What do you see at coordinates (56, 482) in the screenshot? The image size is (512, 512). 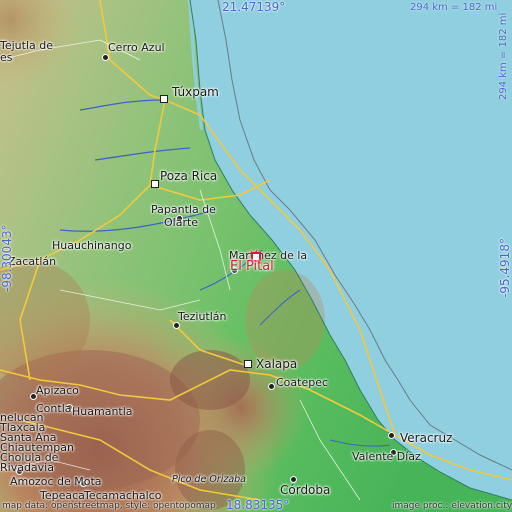 I see `place-amozoc: Amozoc de Mota` at bounding box center [56, 482].